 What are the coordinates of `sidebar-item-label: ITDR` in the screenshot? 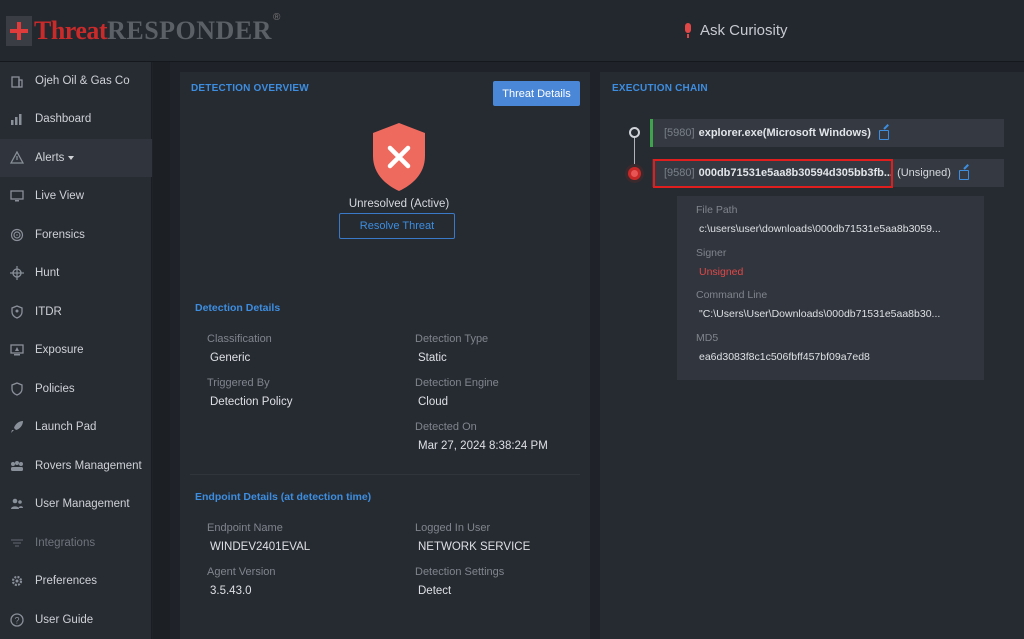 It's located at (48, 312).